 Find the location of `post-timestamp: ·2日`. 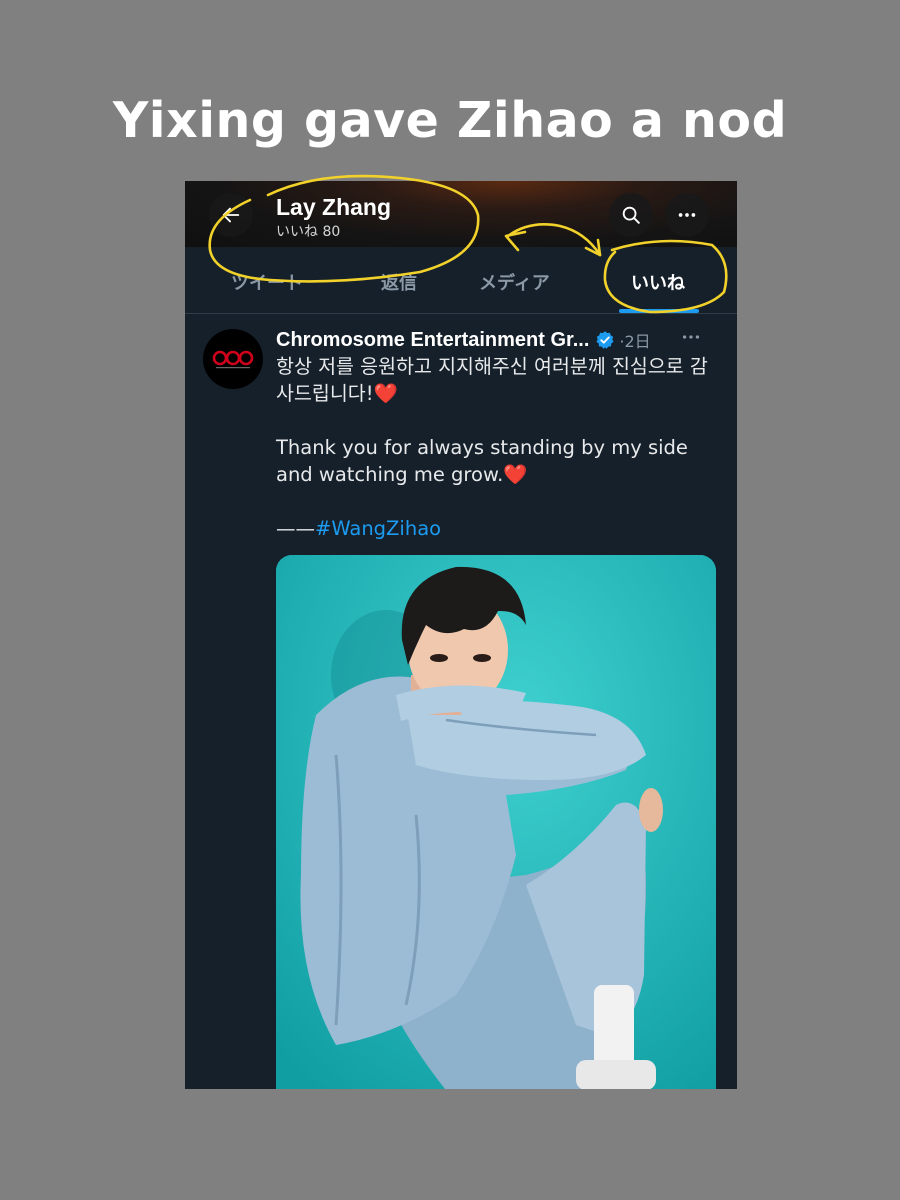

post-timestamp: ·2日 is located at coordinates (634, 340).